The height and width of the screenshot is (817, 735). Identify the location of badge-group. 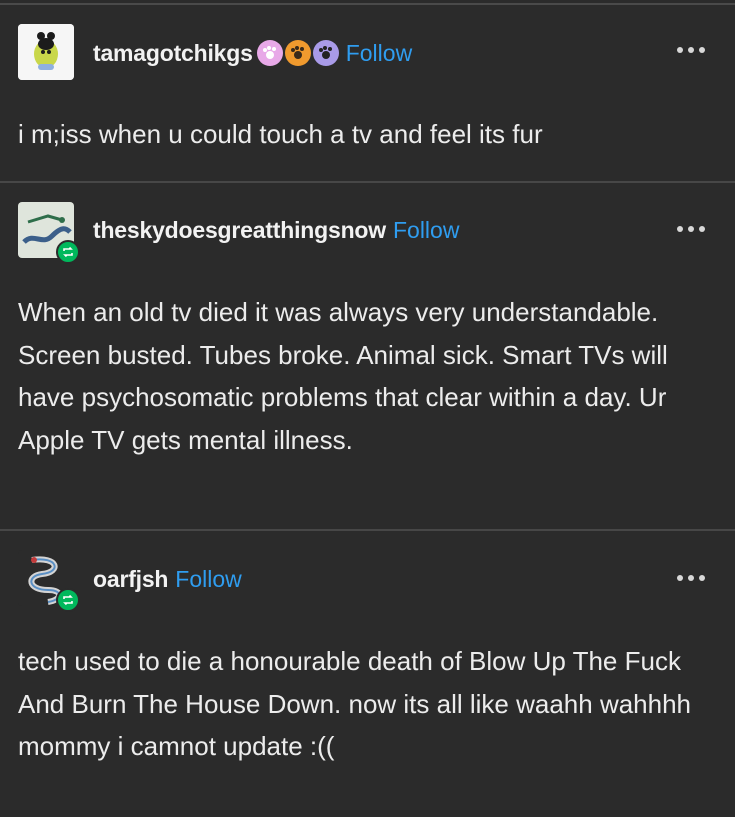
(297, 53).